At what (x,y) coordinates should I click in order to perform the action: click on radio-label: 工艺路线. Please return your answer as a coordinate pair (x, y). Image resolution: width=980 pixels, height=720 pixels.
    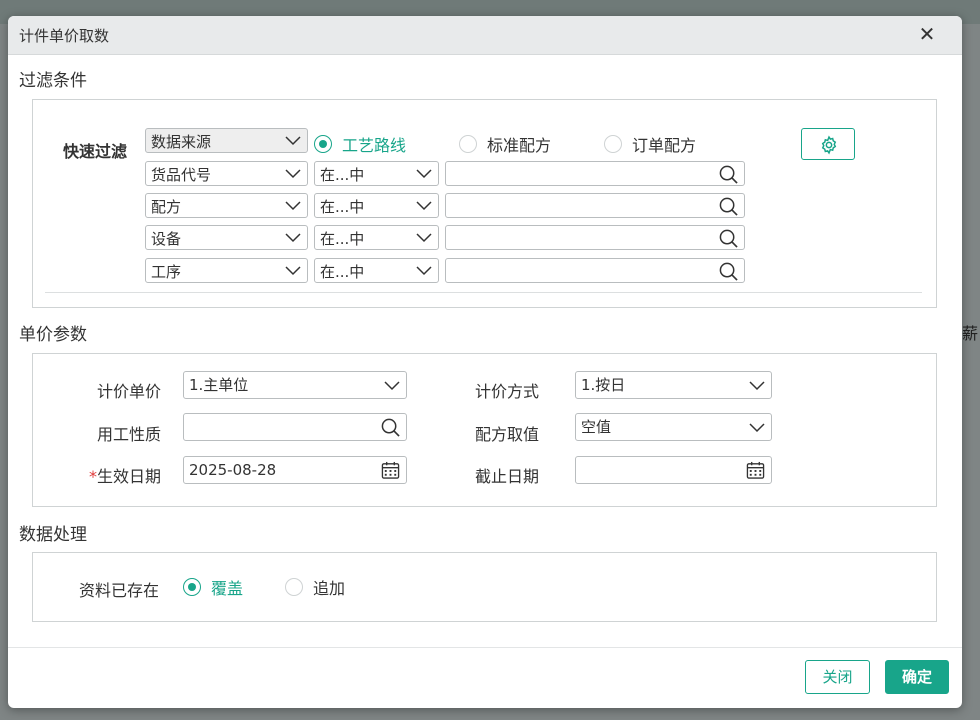
    Looking at the image, I should click on (374, 145).